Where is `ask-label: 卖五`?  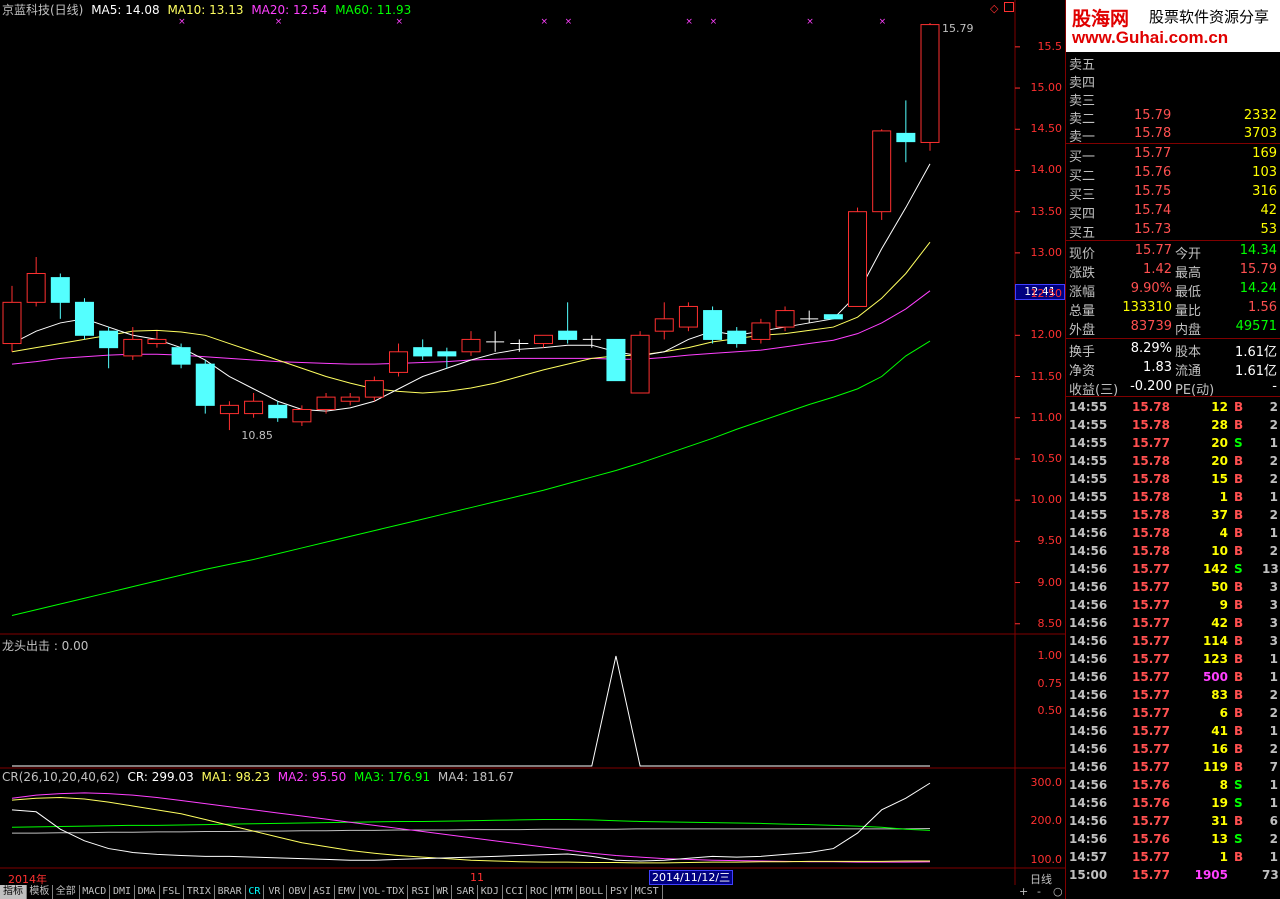
ask-label: 卖五 is located at coordinates (1082, 65).